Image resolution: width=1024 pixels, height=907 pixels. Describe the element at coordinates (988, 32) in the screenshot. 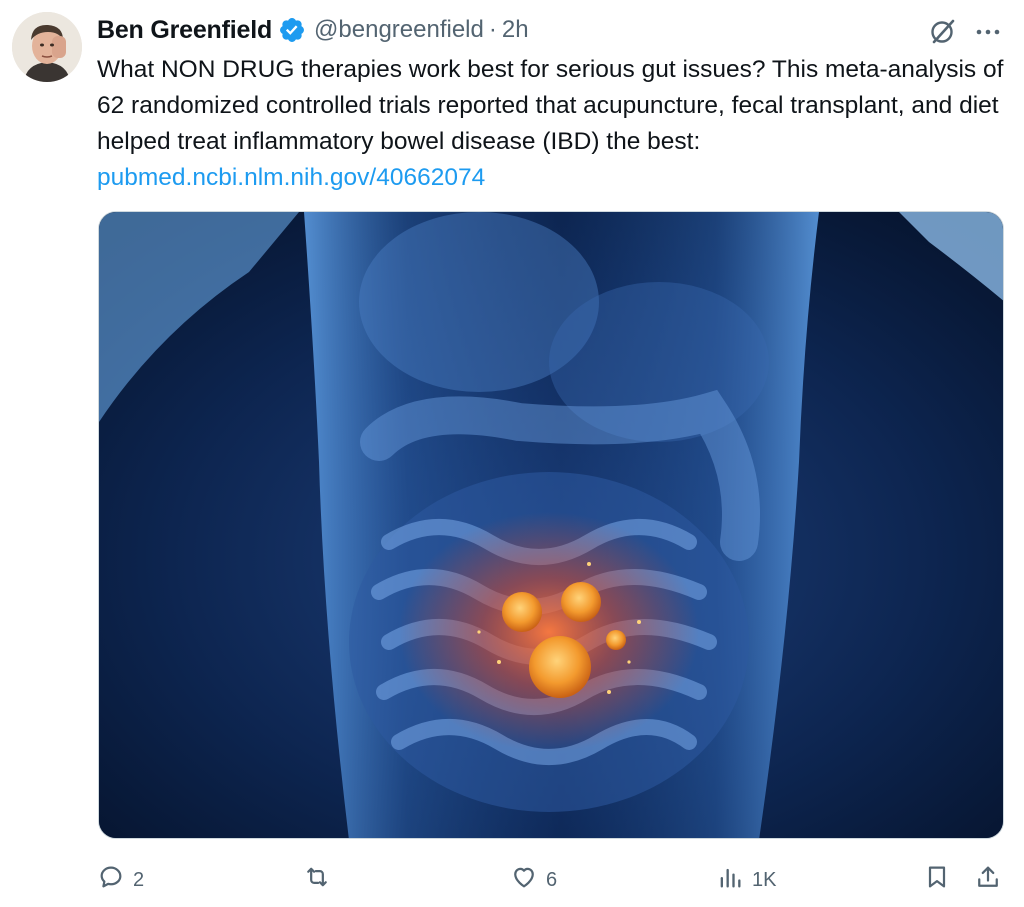

I see `more-icon` at that location.